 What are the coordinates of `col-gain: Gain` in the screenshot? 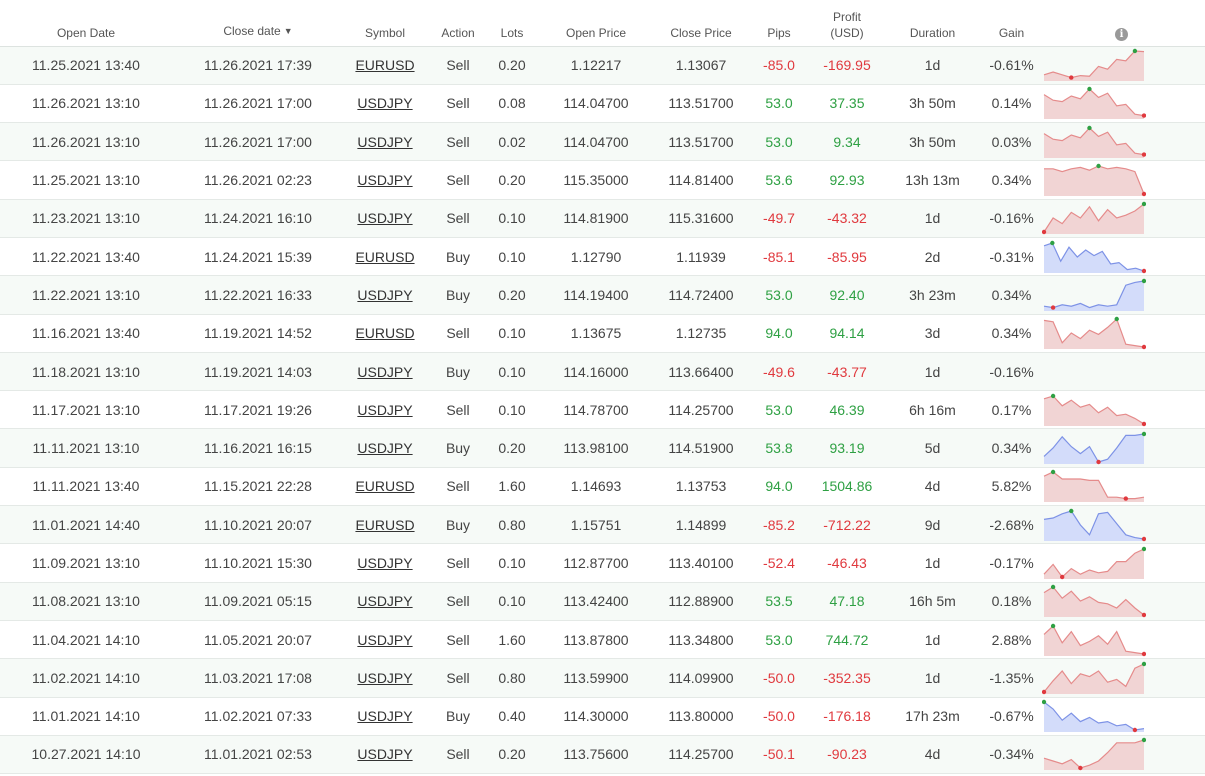 It's located at (1011, 23).